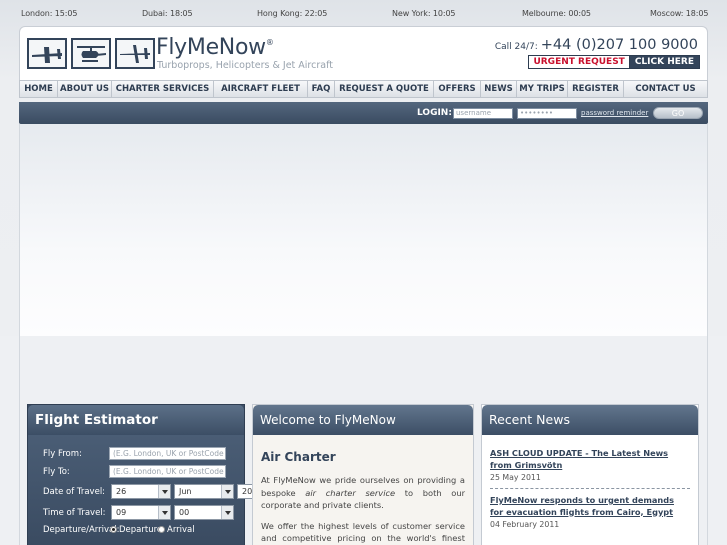  Describe the element at coordinates (298, 457) in the screenshot. I see `air-charter-heading: Air Charter` at that location.